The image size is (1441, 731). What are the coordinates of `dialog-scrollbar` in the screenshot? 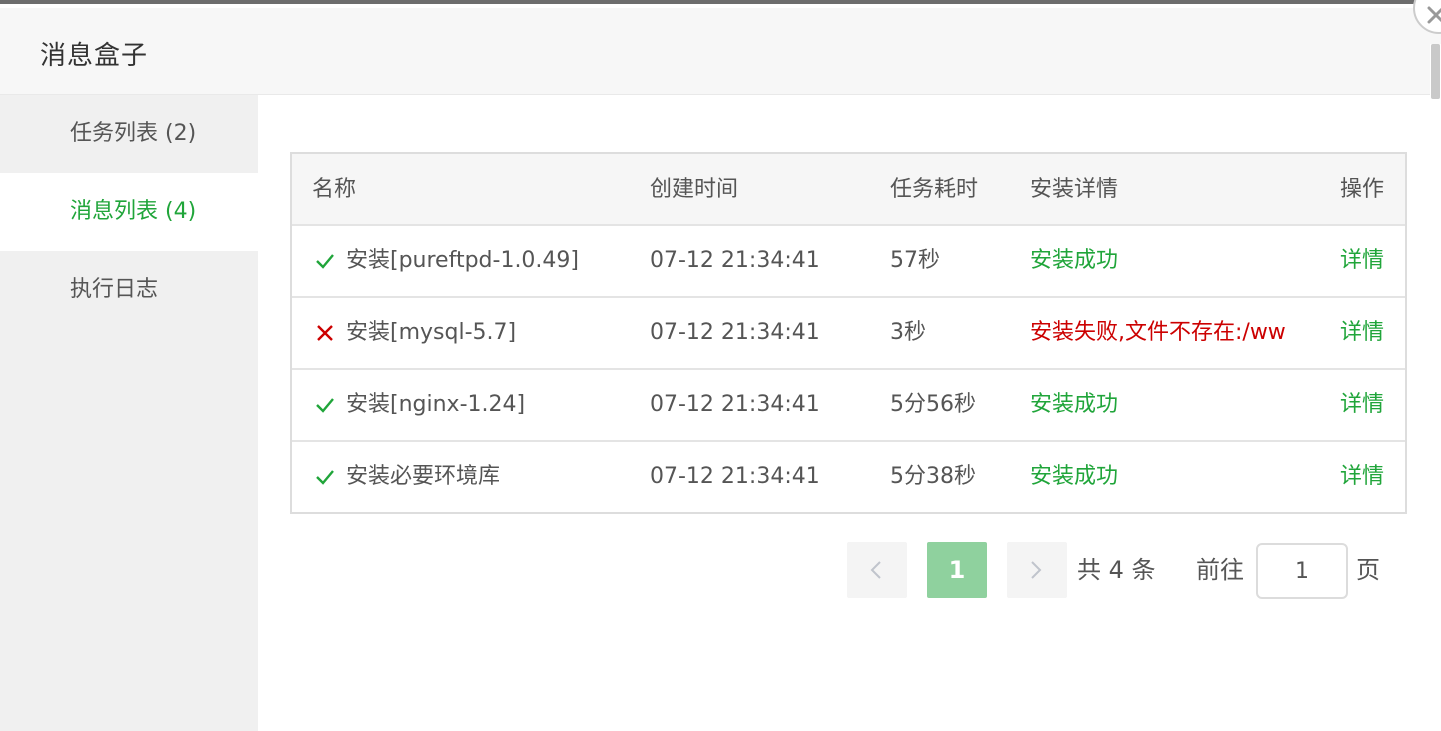 It's located at (1435, 387).